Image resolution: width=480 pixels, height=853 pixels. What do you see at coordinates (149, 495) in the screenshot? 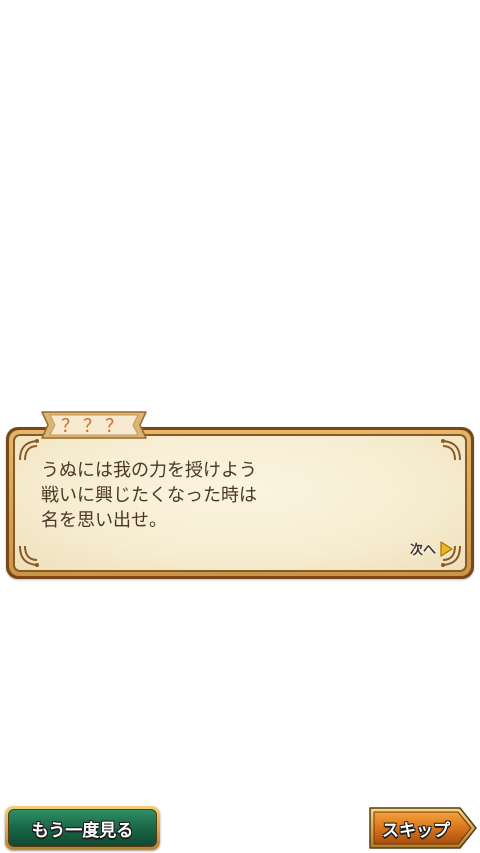
I see `dialogue-line: 戦いに興じたくなった時は` at bounding box center [149, 495].